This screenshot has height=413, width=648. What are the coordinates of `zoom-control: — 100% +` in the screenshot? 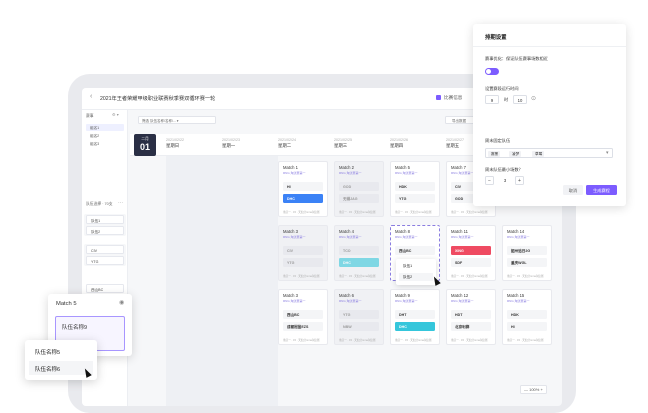 It's located at (533, 389).